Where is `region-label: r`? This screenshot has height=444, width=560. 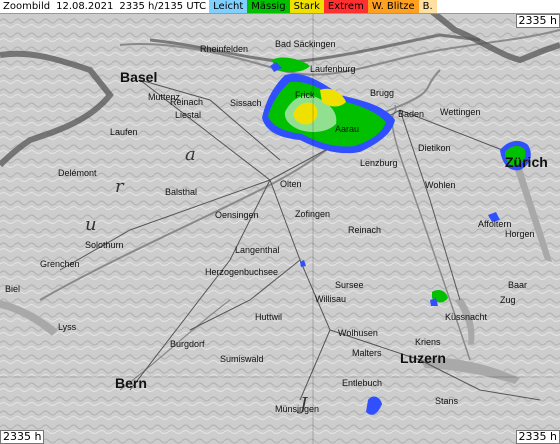
region-label: r is located at coordinates (120, 186).